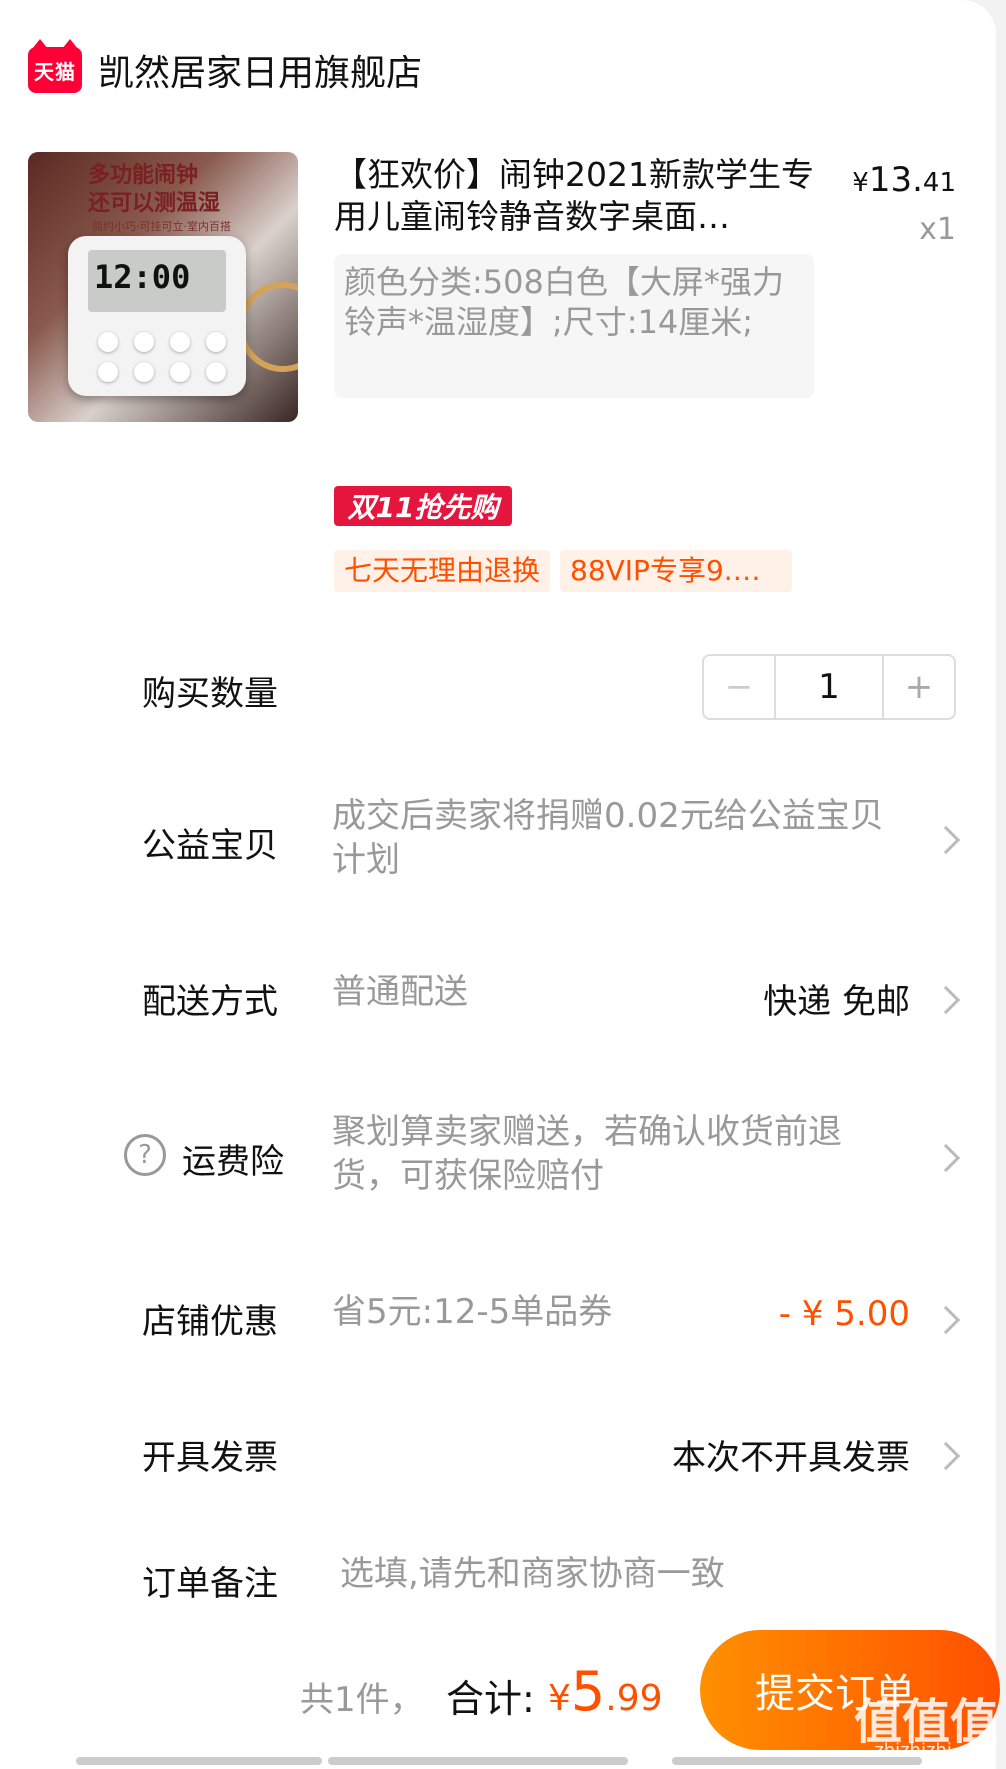 The width and height of the screenshot is (1006, 1769). Describe the element at coordinates (935, 1750) in the screenshot. I see `watermark-url: zhizhizhi.com` at that location.